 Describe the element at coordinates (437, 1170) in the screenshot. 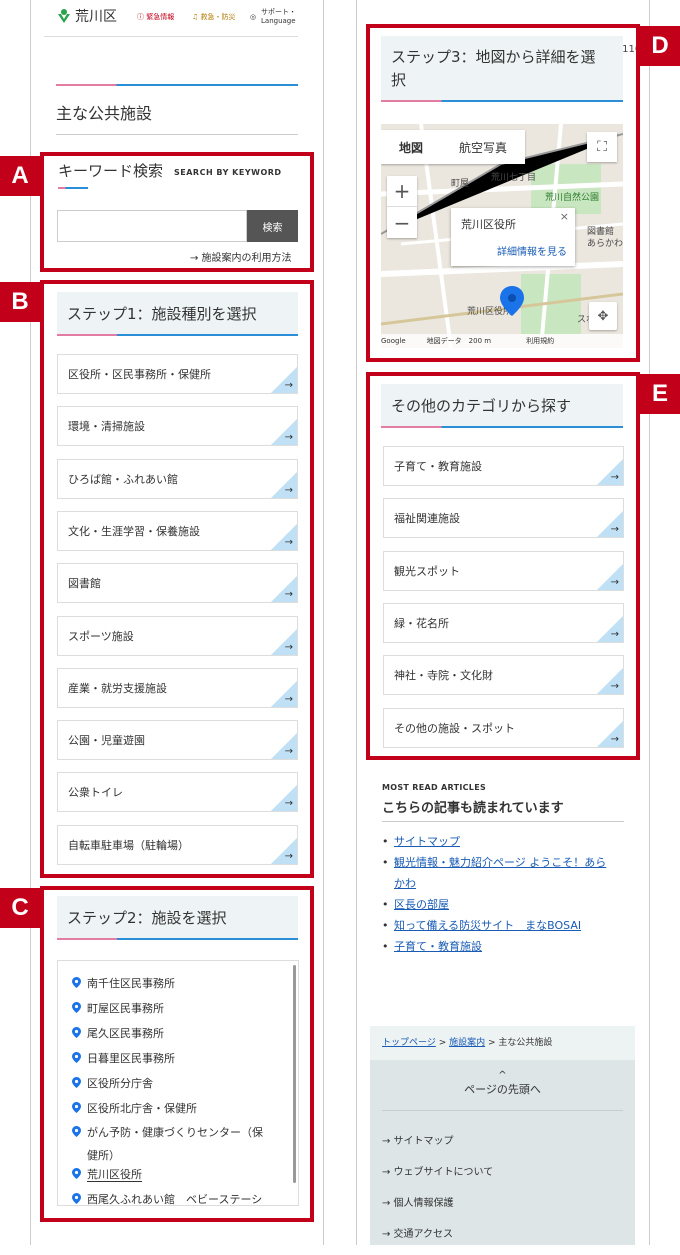

I see `footer-link: → ウェブサイトについて` at that location.